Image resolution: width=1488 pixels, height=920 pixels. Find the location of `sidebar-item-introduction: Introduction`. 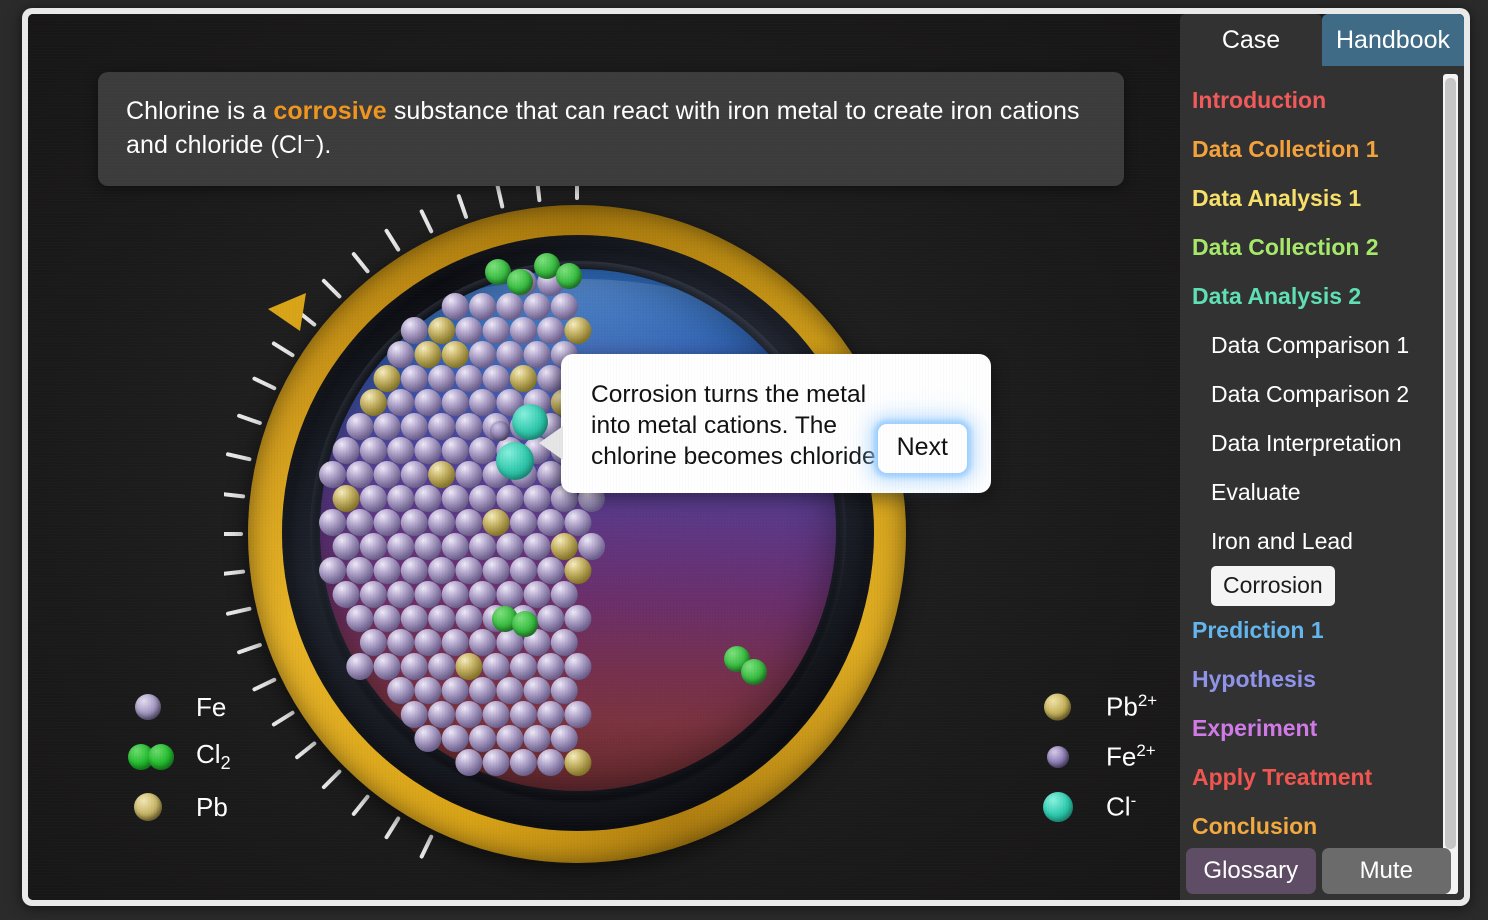

sidebar-item-introduction: Introduction is located at coordinates (1306, 100).